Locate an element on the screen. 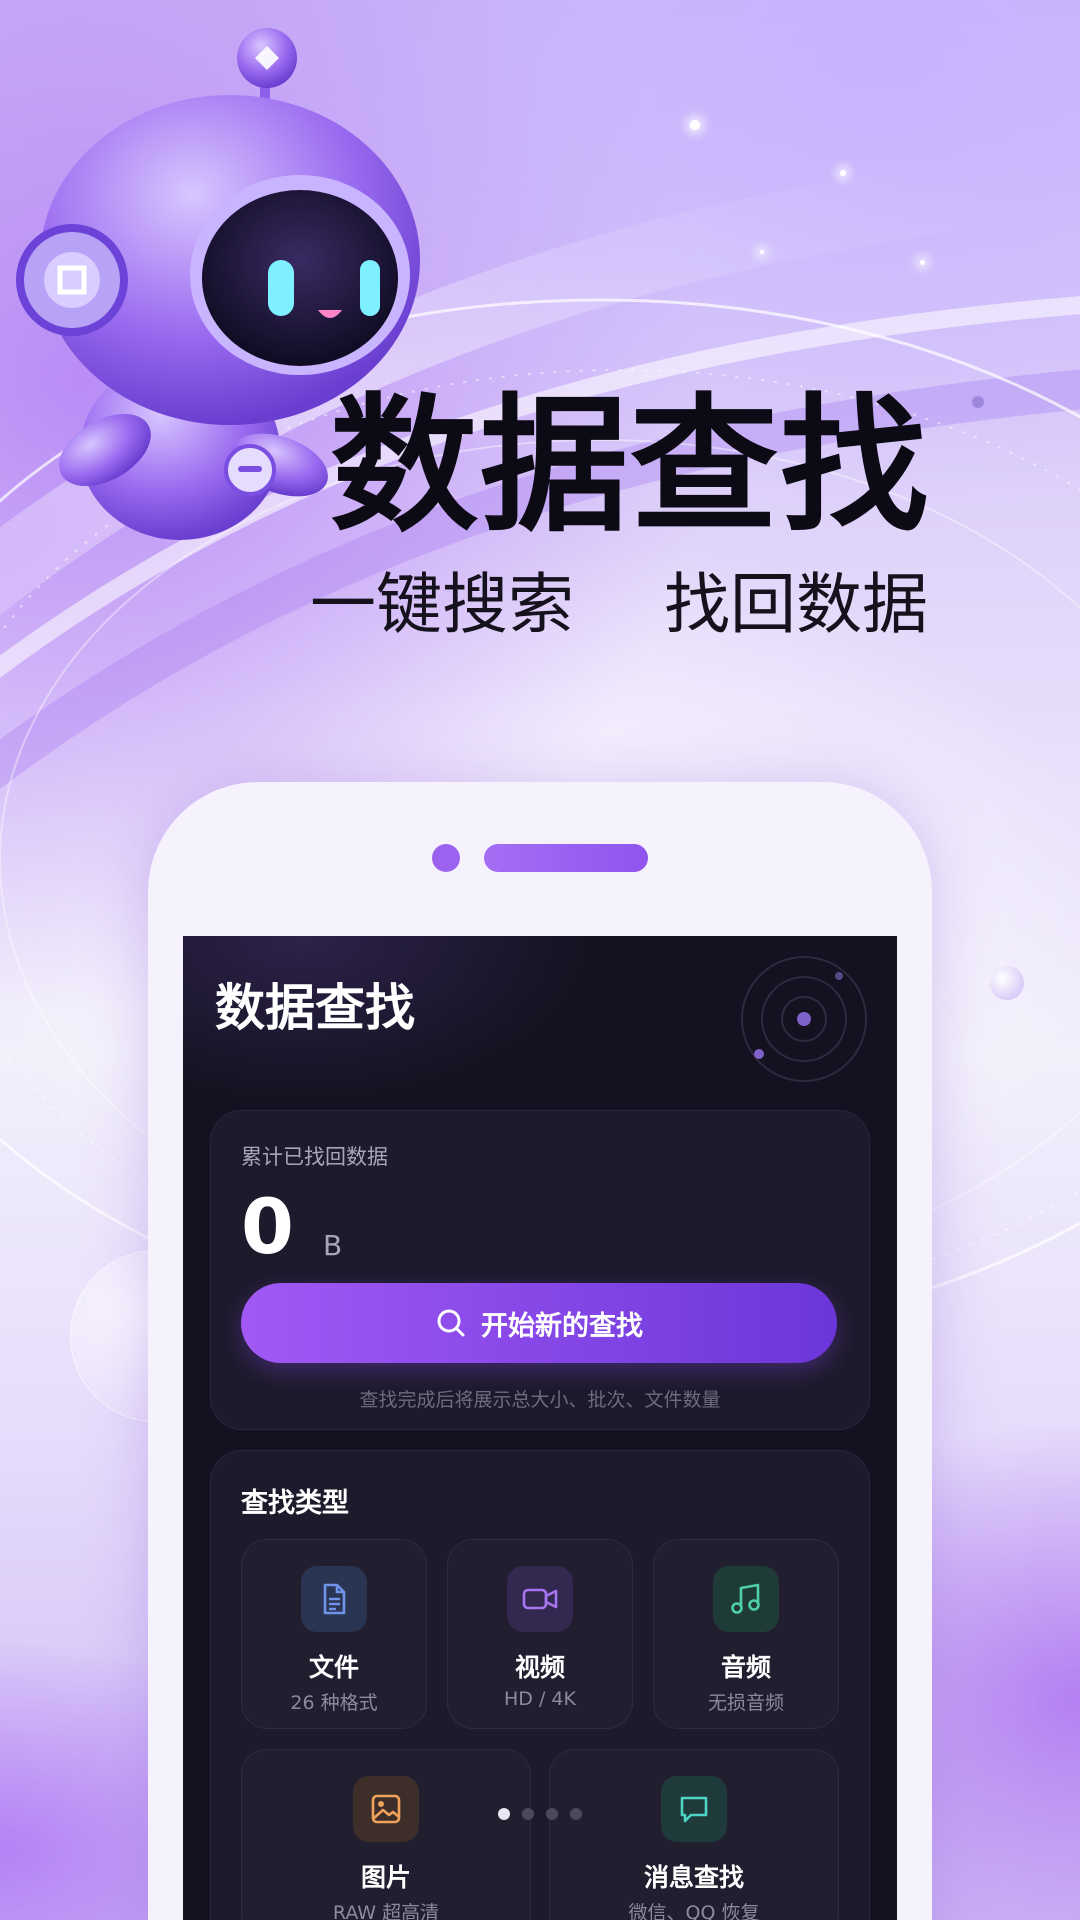  hero-title: 数据查找 is located at coordinates (630, 466).